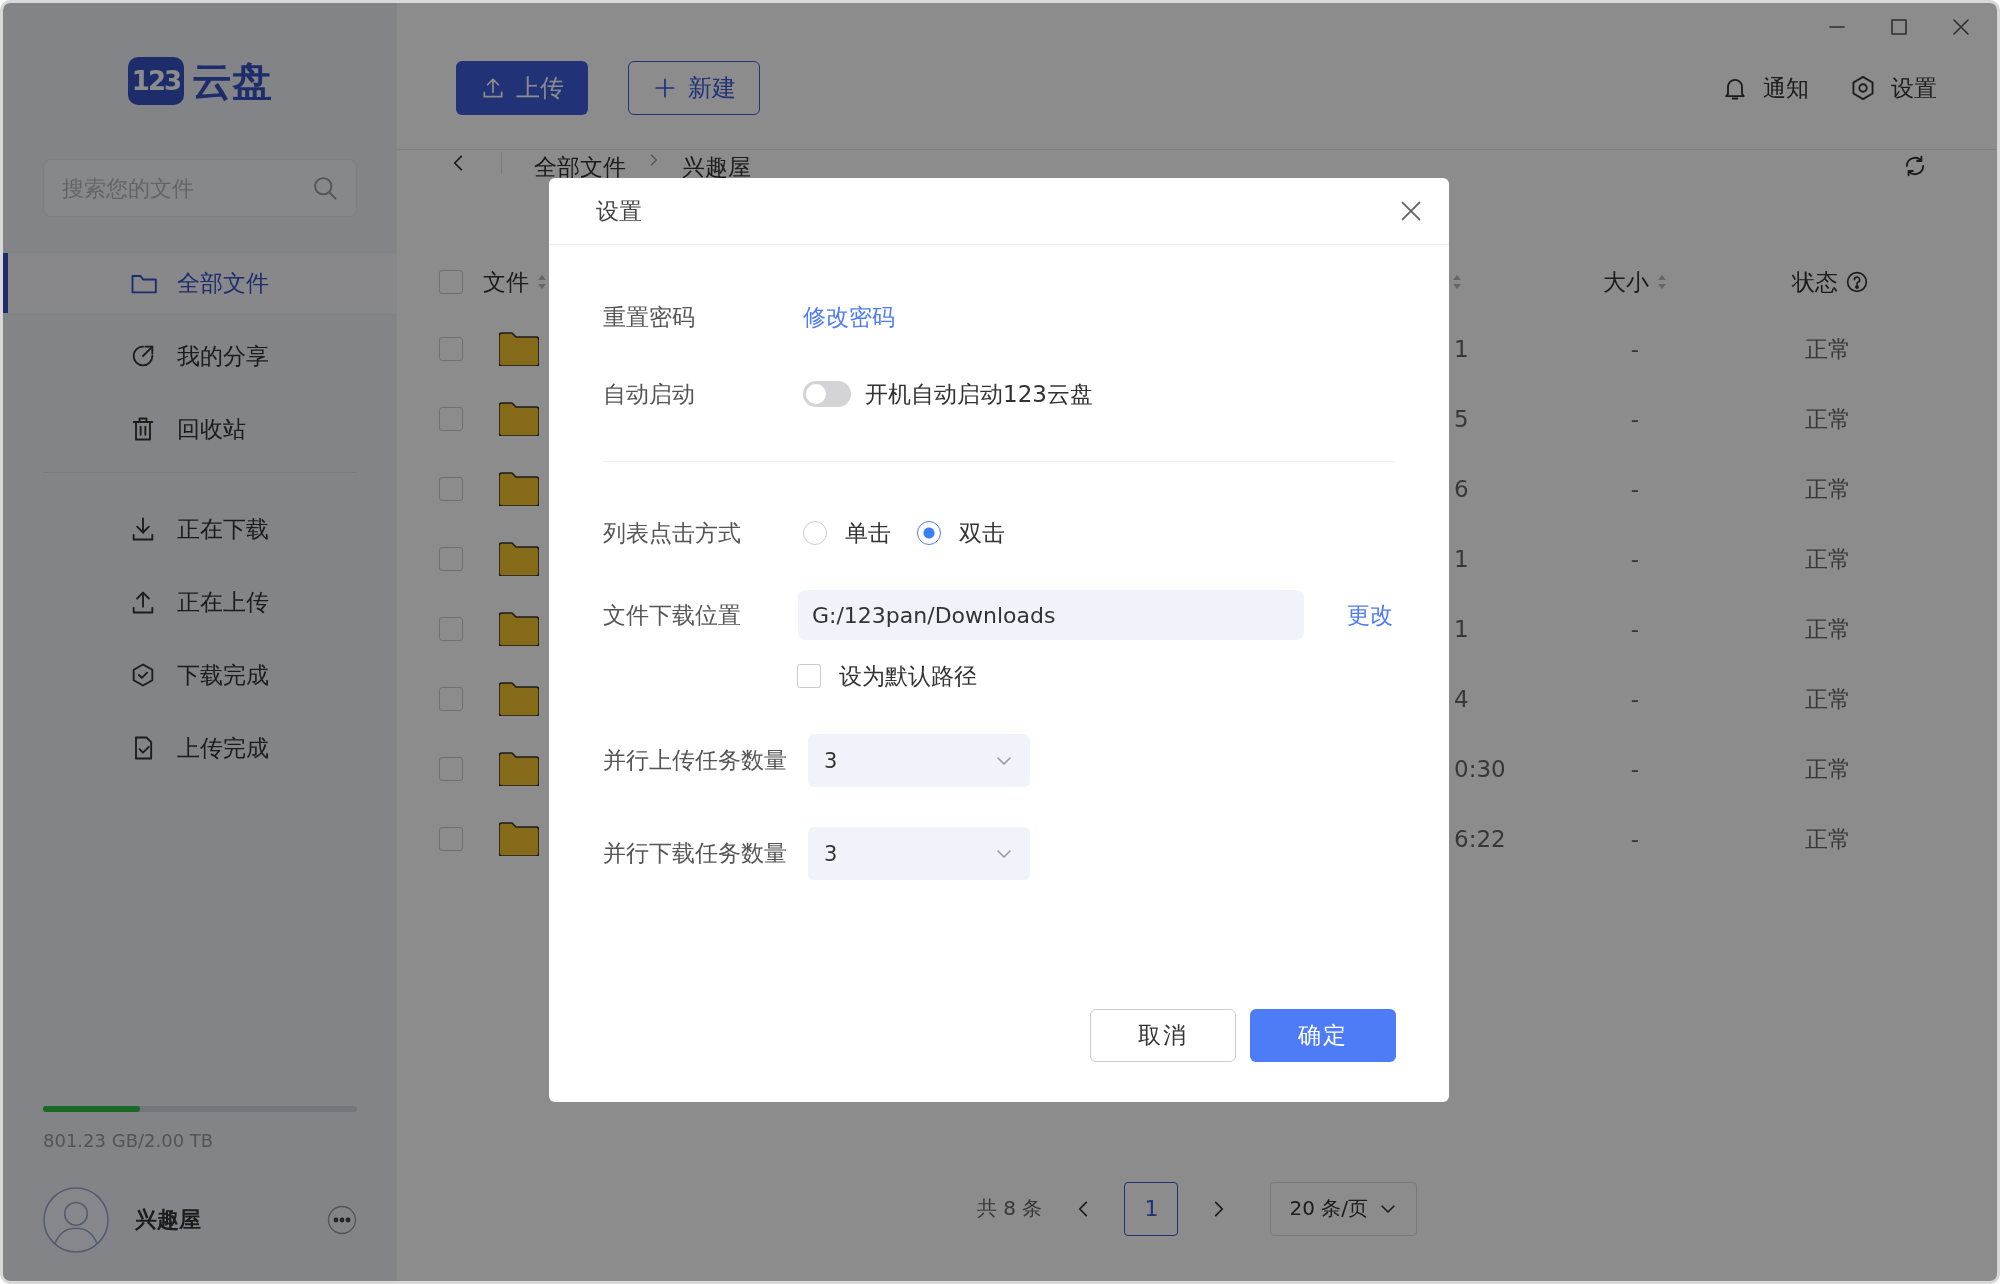 Image resolution: width=2000 pixels, height=1284 pixels. What do you see at coordinates (168, 1220) in the screenshot?
I see `user-name: 兴趣屋` at bounding box center [168, 1220].